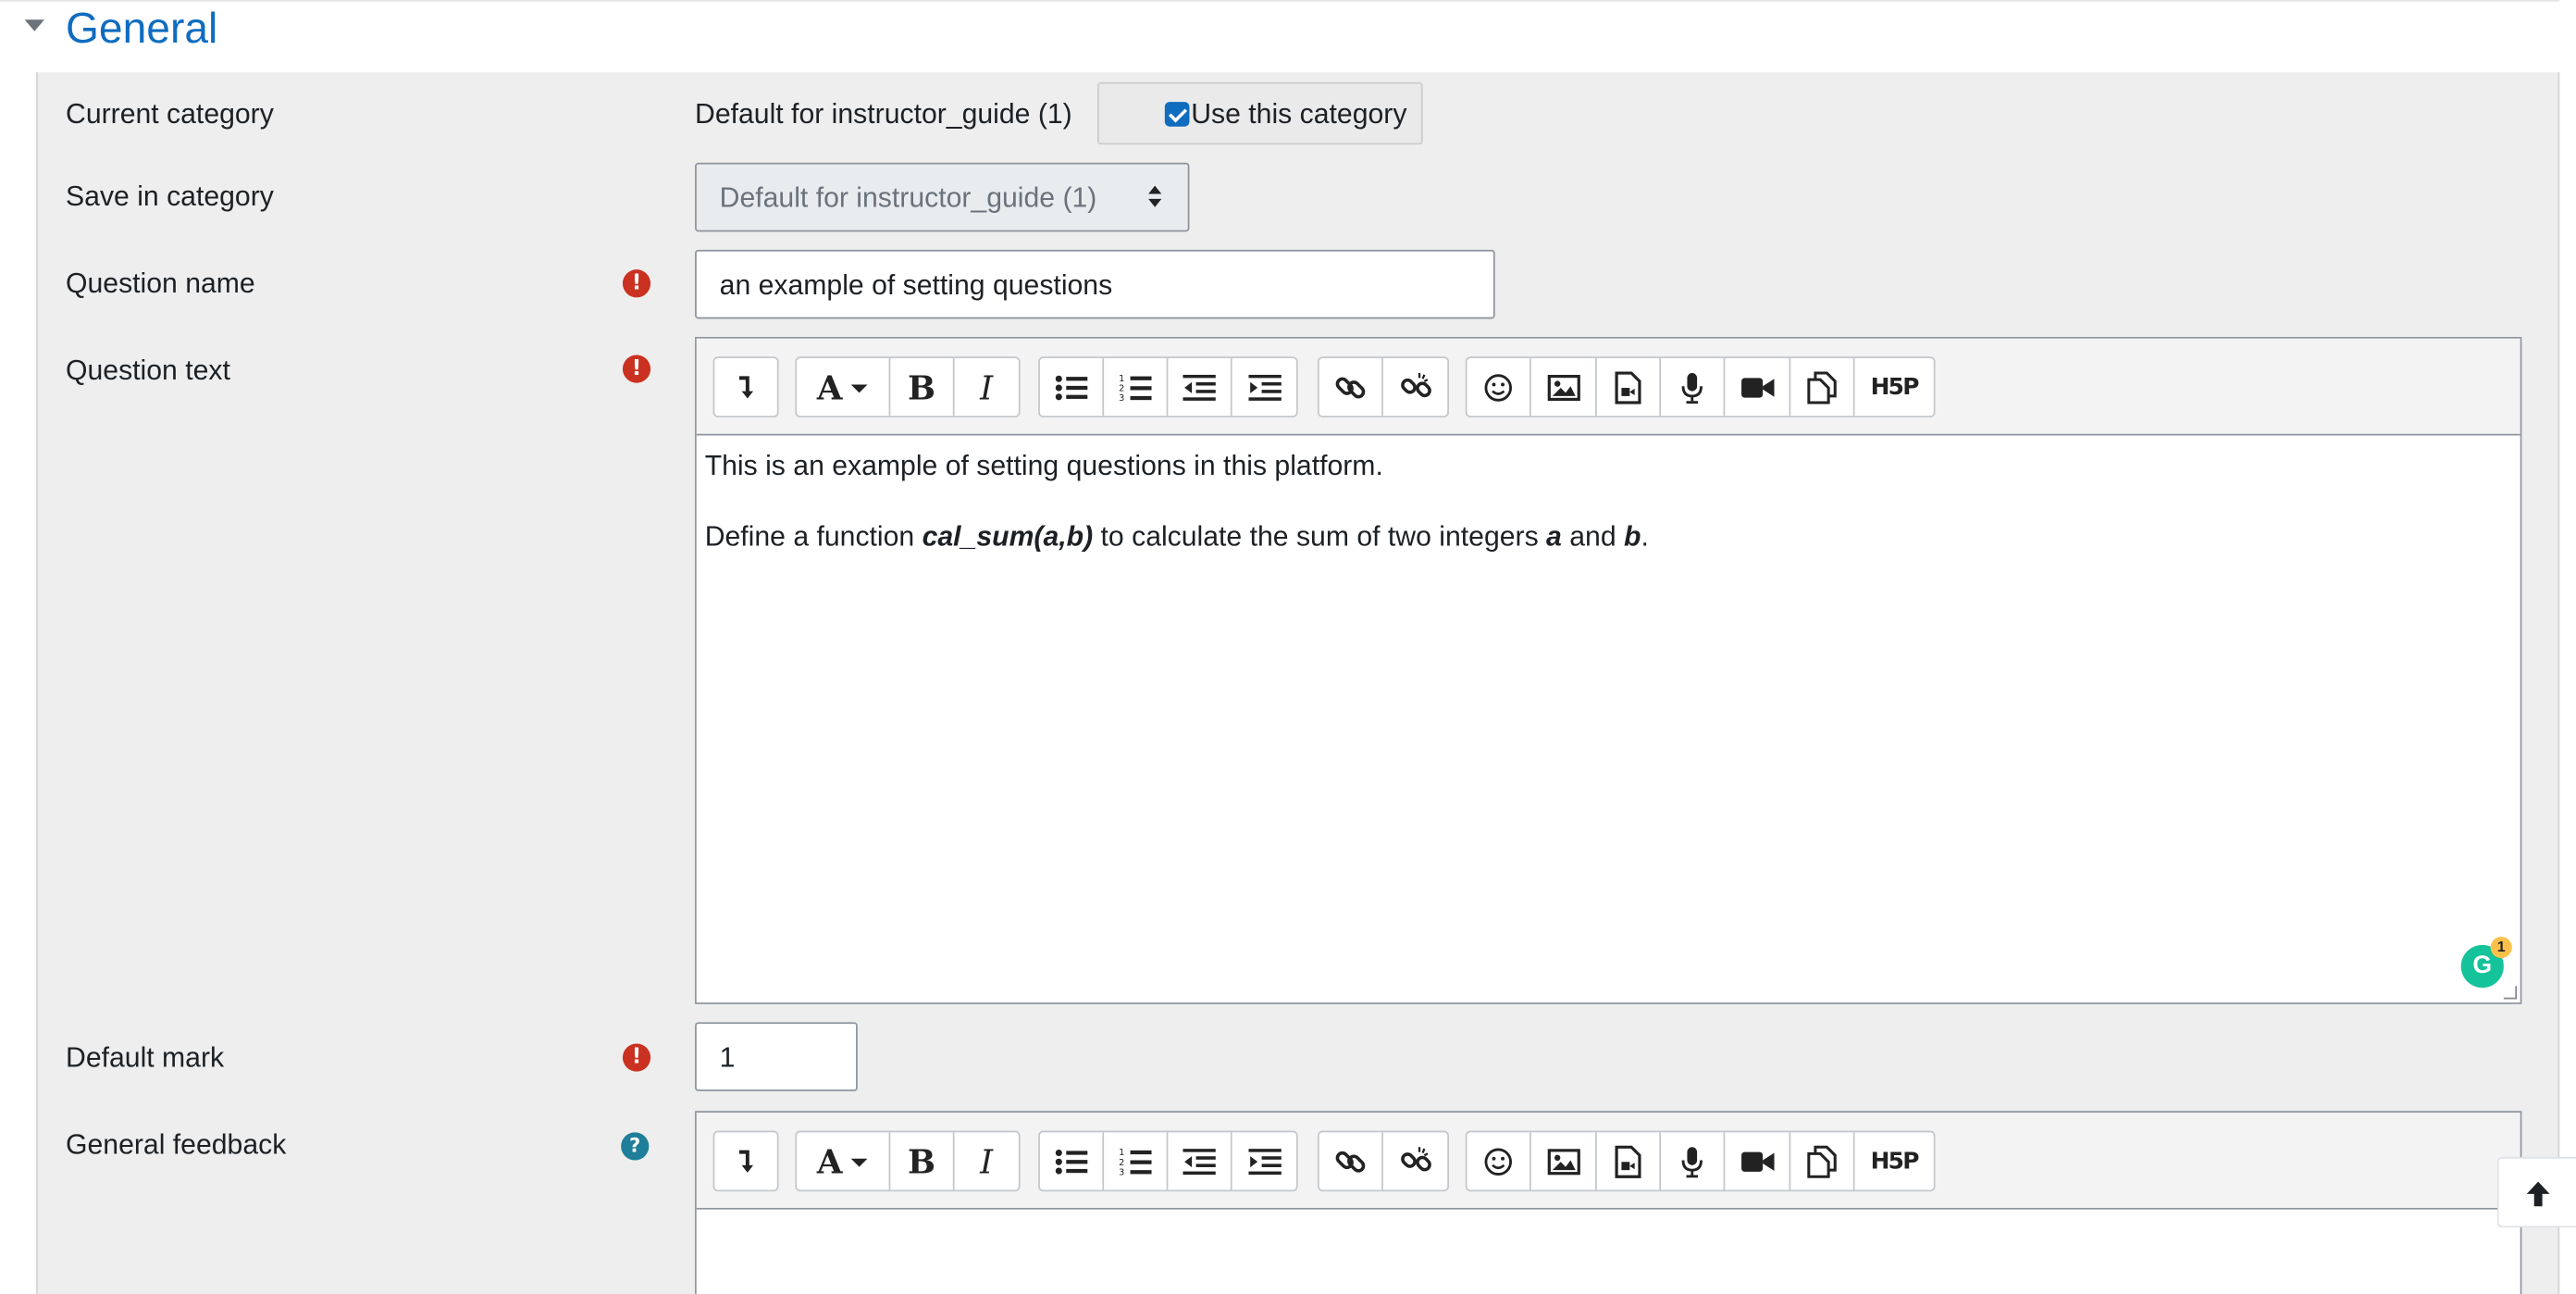 The height and width of the screenshot is (1294, 2576). Describe the element at coordinates (2501, 948) in the screenshot. I see `grammarly-count-badge: 1` at that location.